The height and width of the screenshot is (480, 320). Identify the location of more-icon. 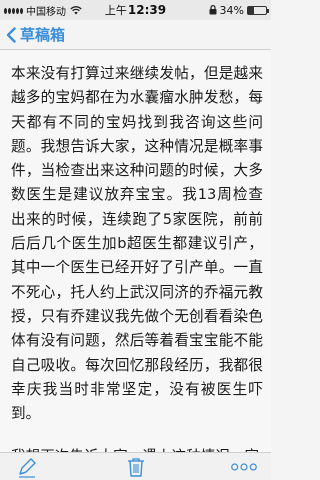
(244, 466).